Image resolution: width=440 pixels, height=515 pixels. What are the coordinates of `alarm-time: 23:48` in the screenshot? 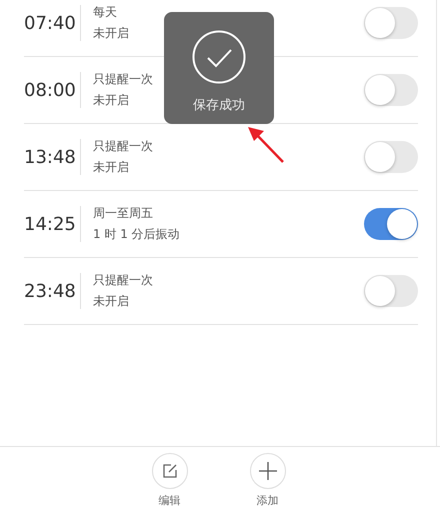 It's located at (50, 291).